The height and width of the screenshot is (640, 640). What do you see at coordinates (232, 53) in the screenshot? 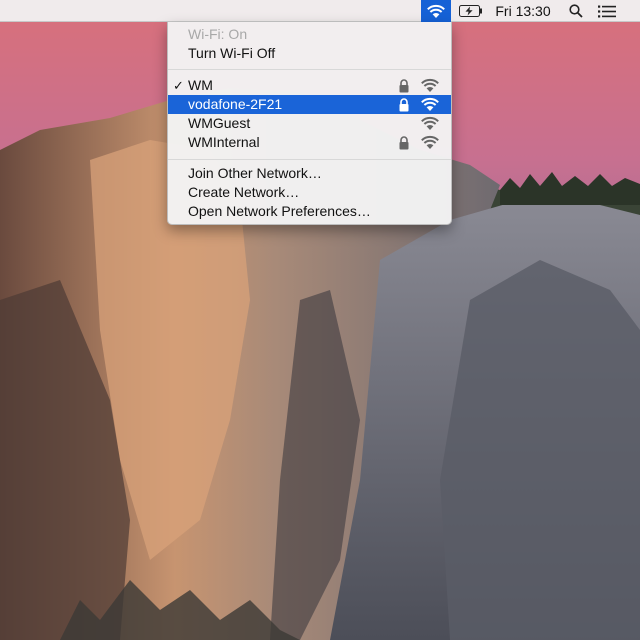
I see `turn-wifi-off-label: Turn Wi-Fi Off` at bounding box center [232, 53].